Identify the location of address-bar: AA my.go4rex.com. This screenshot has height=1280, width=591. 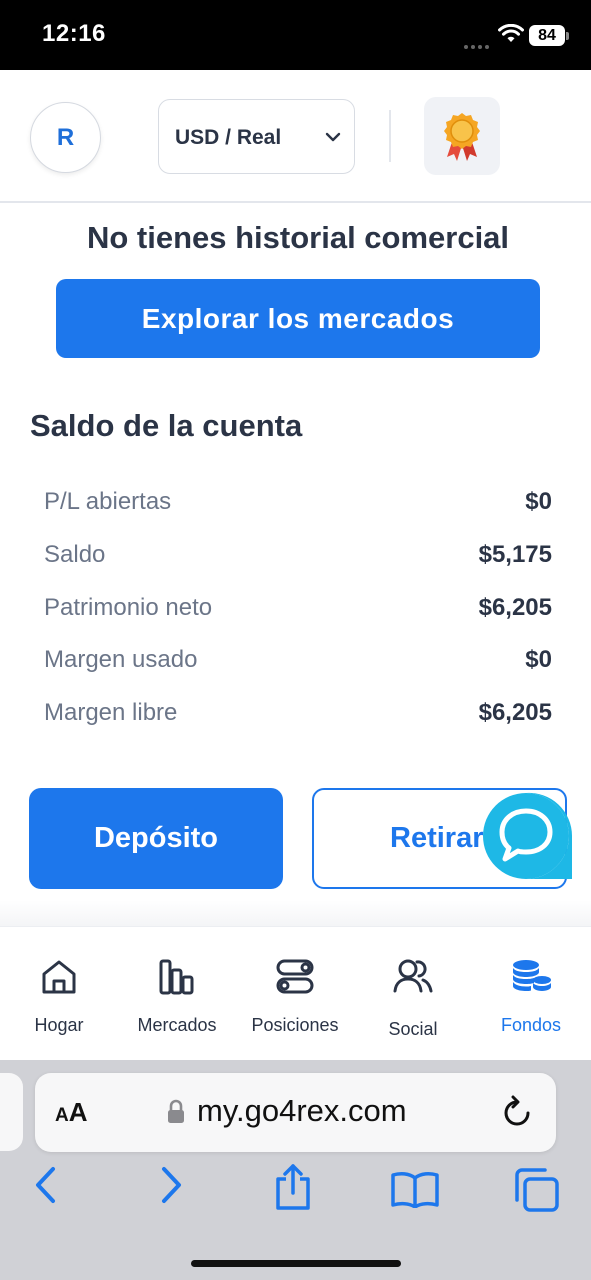
(295, 1112).